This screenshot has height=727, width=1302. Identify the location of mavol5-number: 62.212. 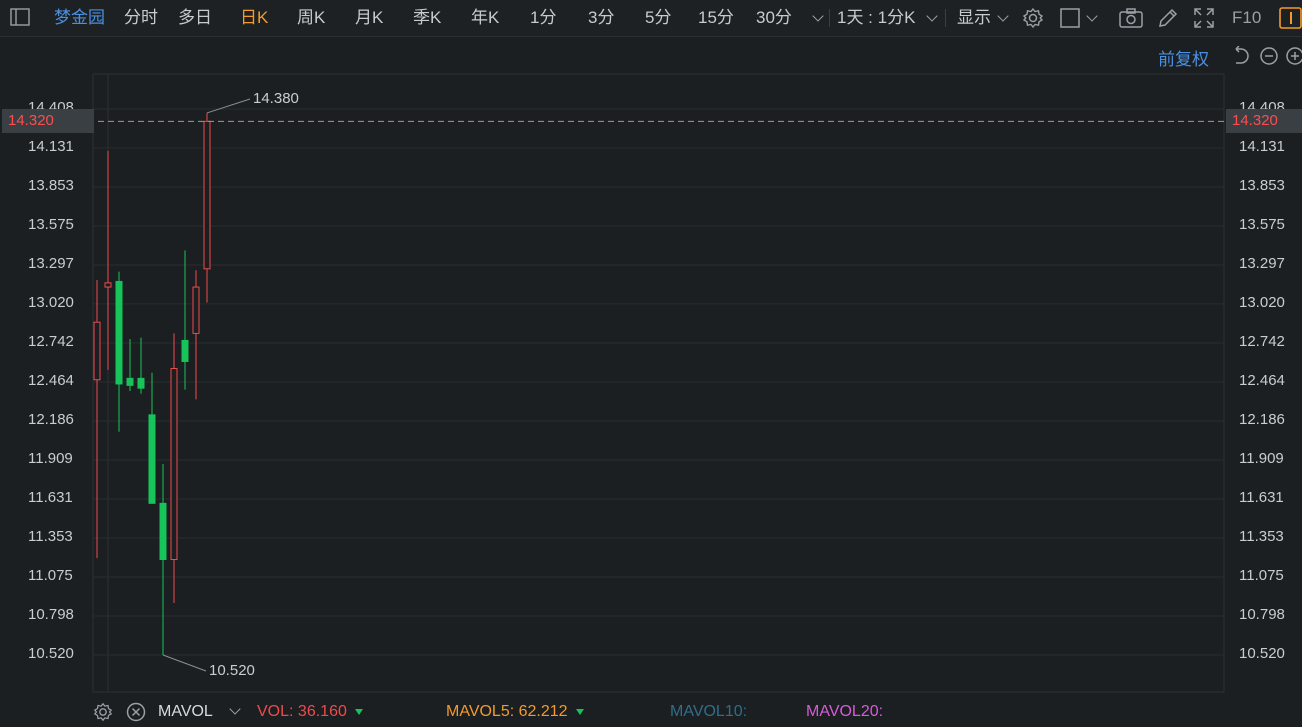
(543, 711).